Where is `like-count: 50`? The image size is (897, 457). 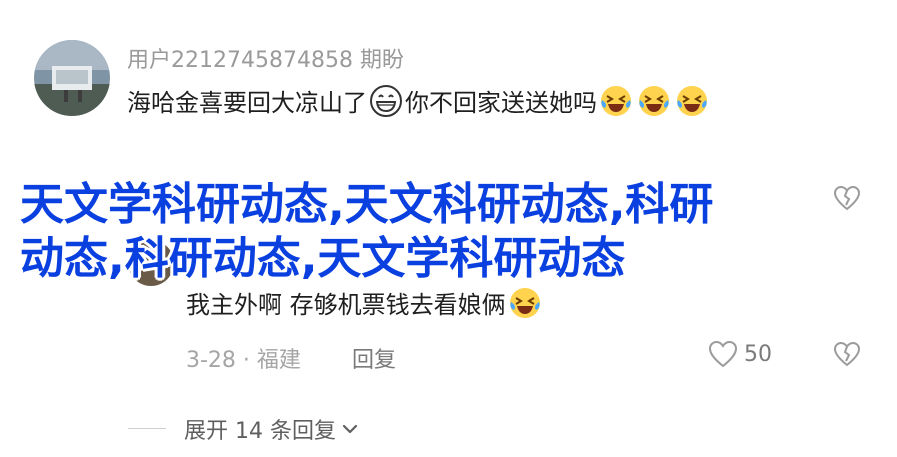
like-count: 50 is located at coordinates (758, 354).